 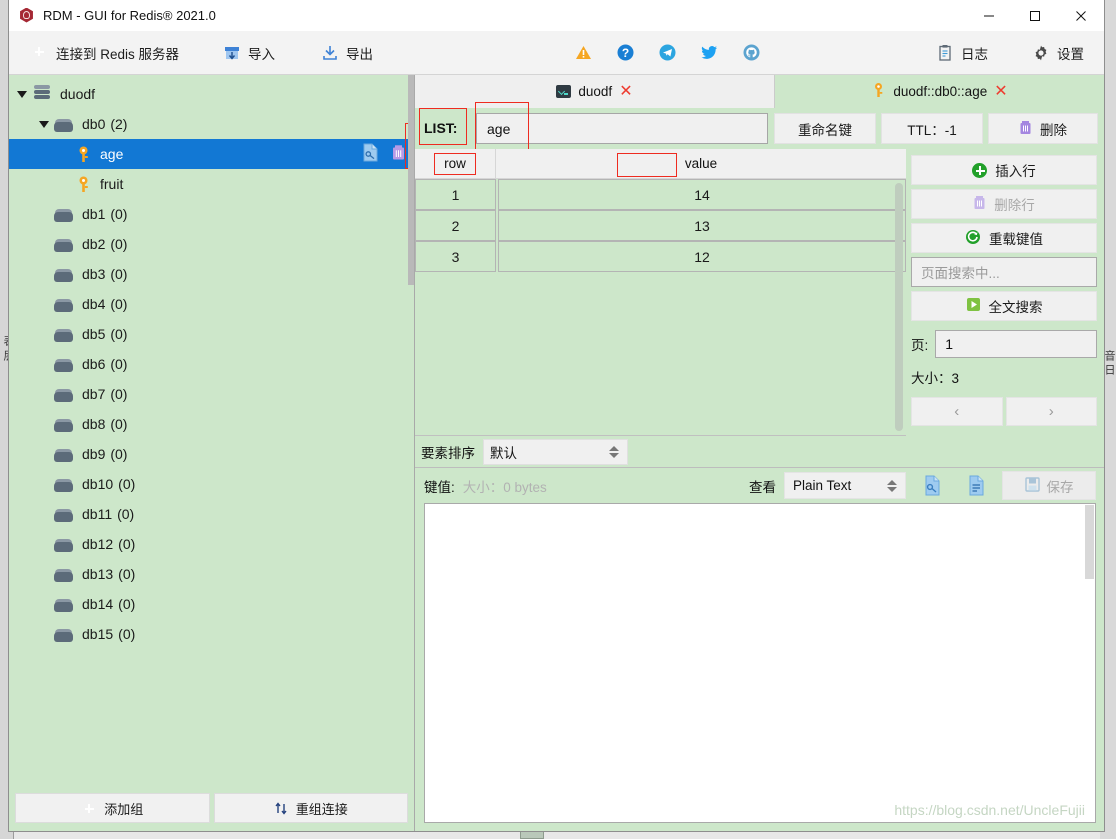 I want to click on settings-button: 设置, so click(x=1058, y=53).